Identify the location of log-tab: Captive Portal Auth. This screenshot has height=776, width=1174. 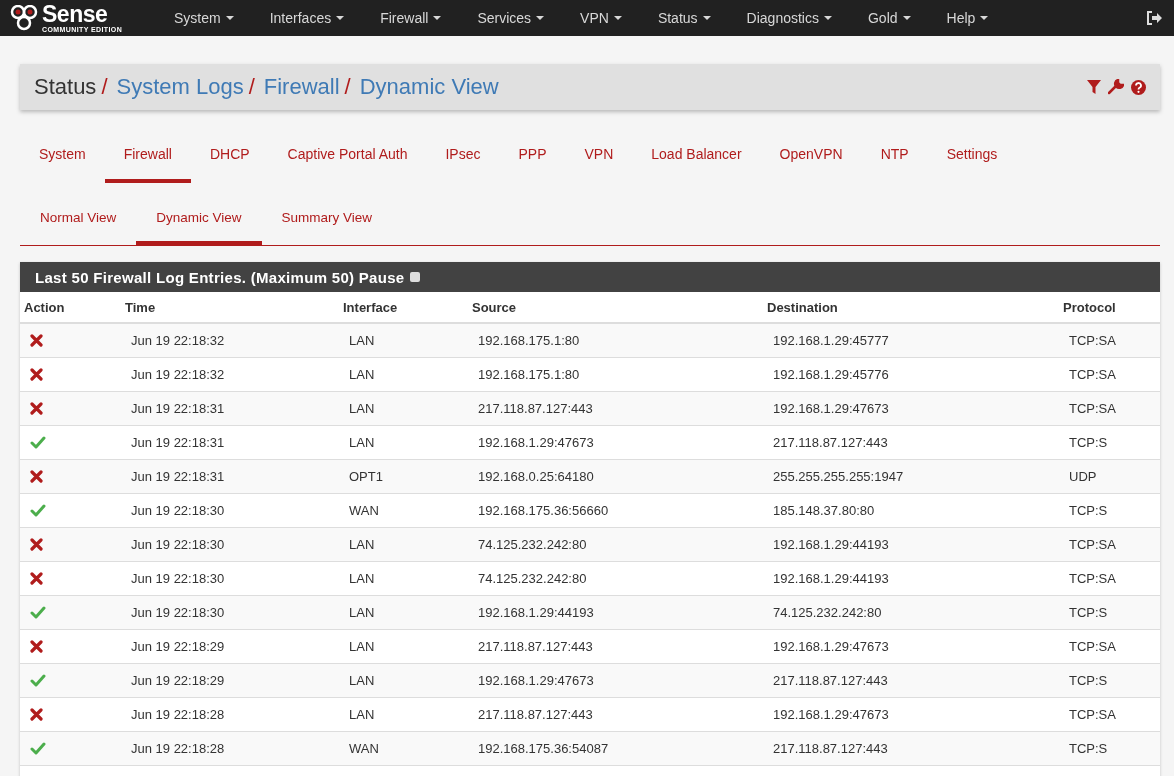
(347, 157).